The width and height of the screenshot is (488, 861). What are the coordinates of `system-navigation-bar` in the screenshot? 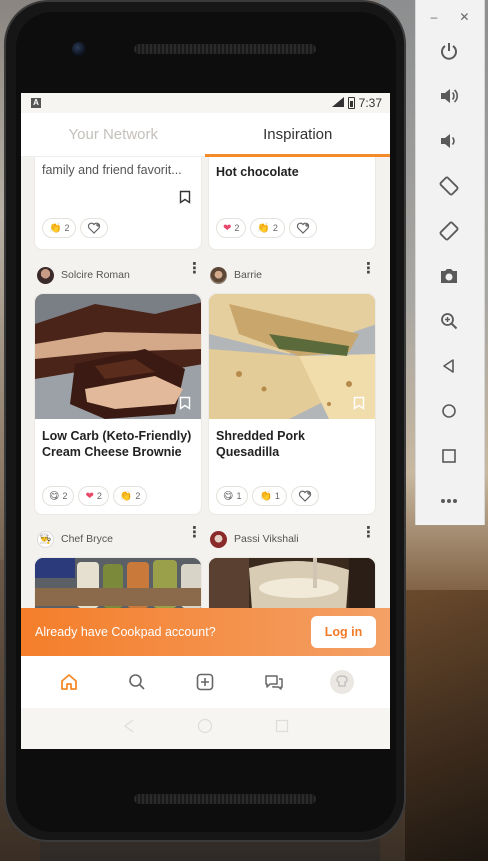 It's located at (205, 728).